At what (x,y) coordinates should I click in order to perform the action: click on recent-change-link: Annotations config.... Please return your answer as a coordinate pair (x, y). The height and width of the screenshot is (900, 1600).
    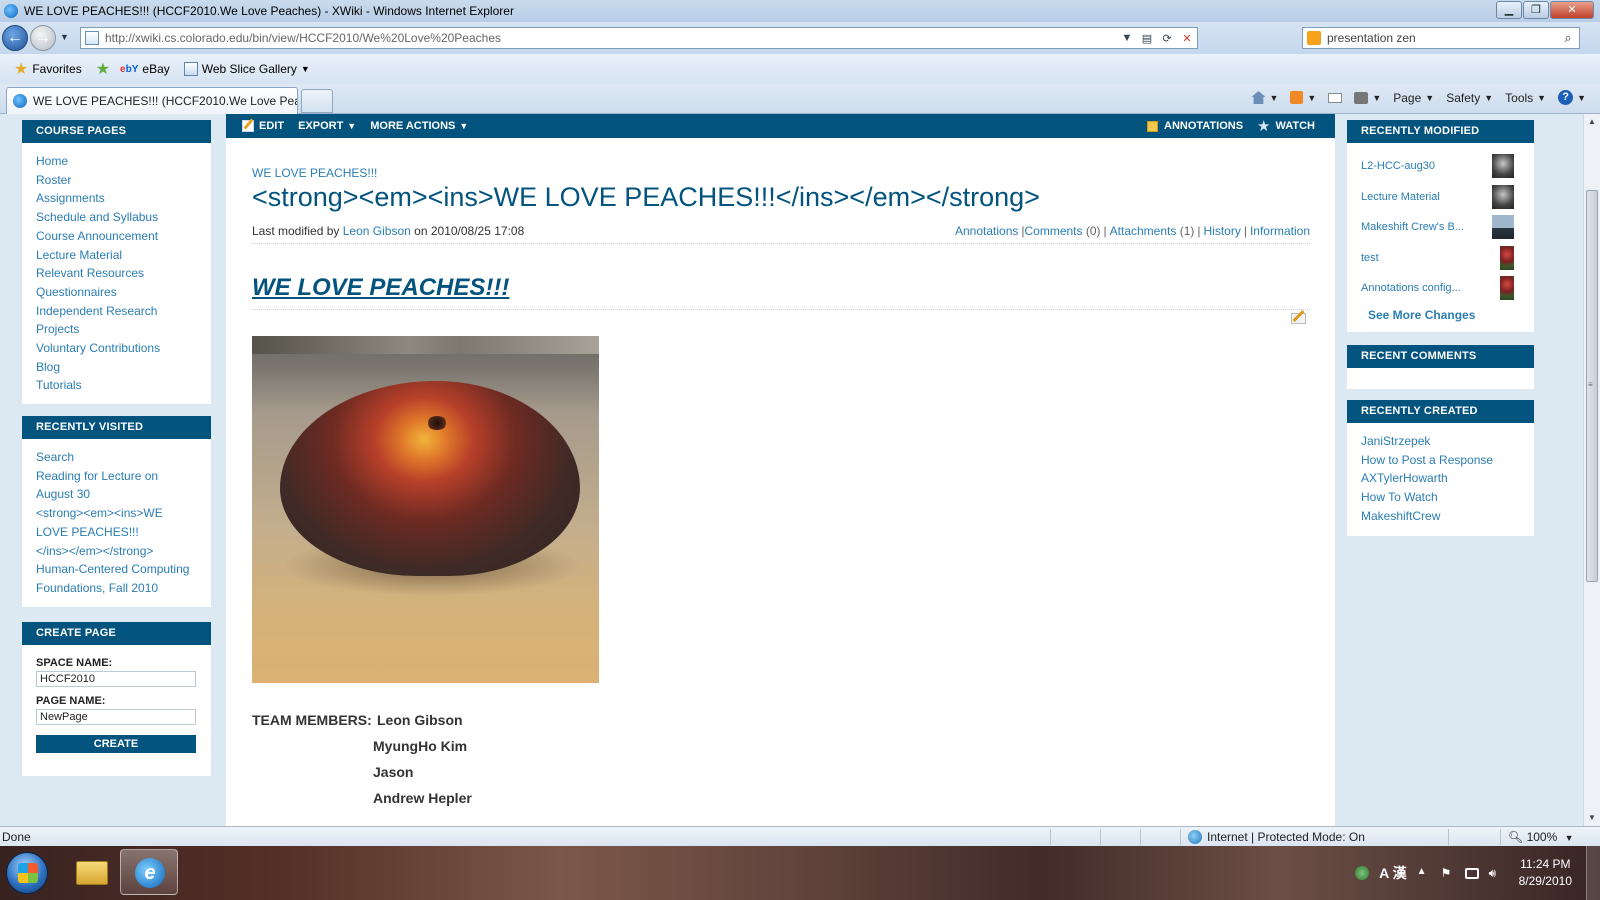
    Looking at the image, I should click on (1411, 288).